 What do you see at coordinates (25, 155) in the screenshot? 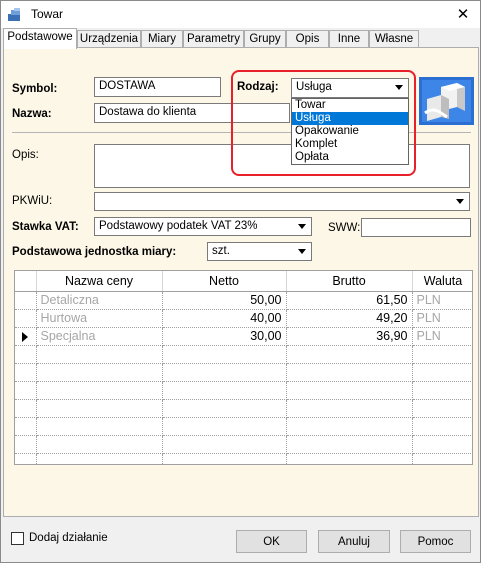
I see `opis-label: Opis:` at bounding box center [25, 155].